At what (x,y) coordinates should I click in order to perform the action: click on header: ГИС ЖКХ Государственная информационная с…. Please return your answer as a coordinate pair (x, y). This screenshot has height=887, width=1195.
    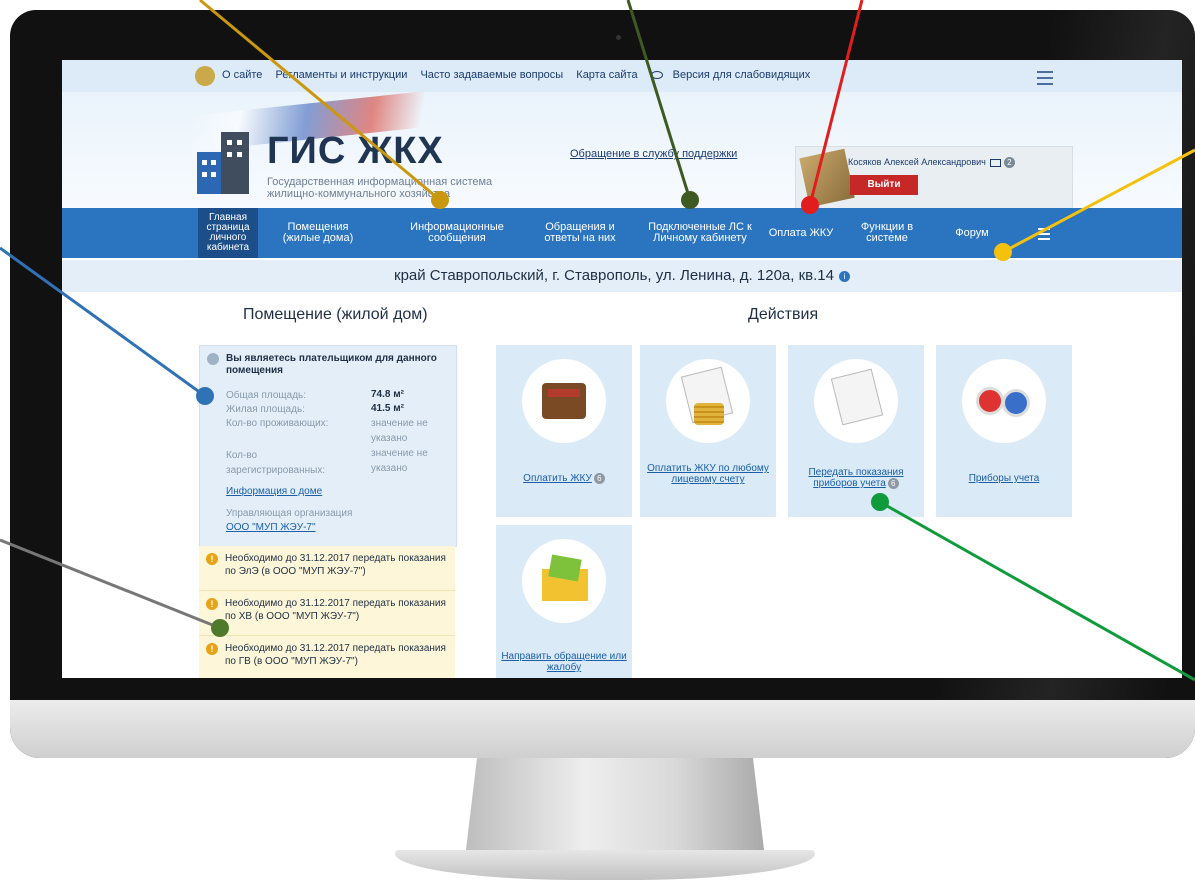
    Looking at the image, I should click on (622, 147).